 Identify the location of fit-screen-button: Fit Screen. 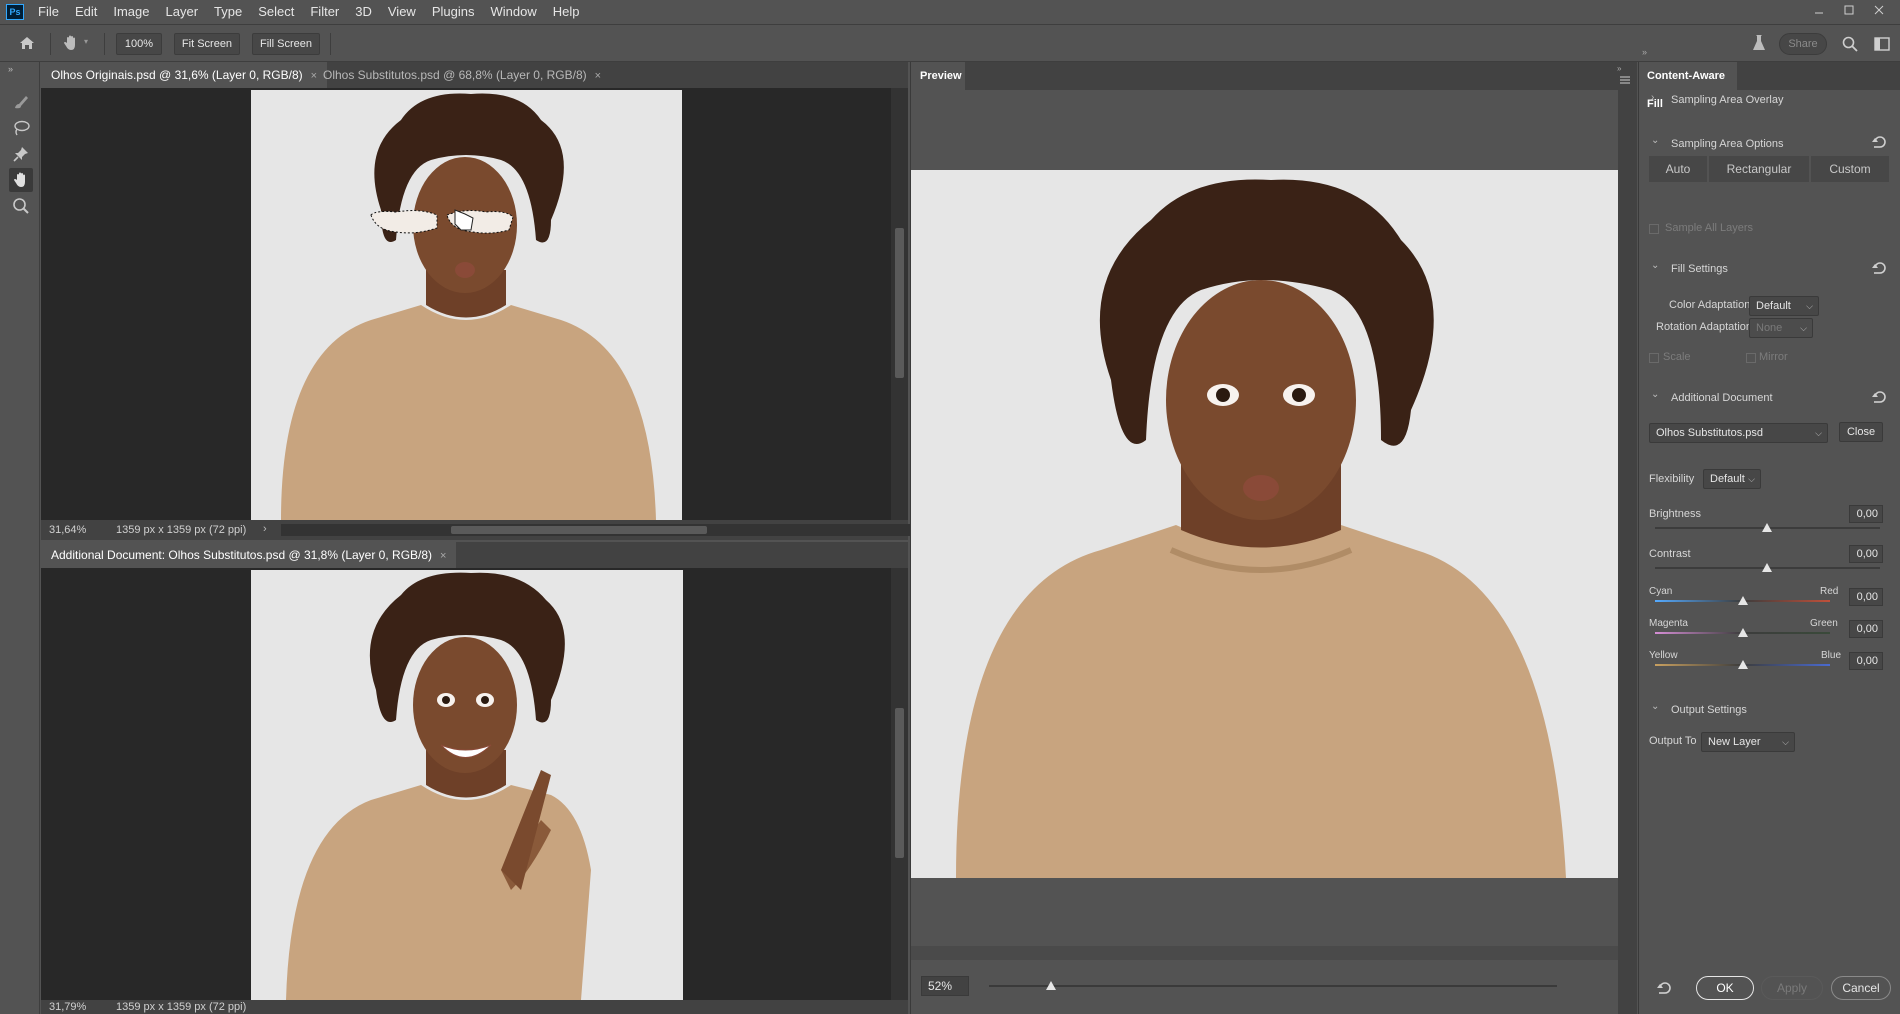
(207, 44).